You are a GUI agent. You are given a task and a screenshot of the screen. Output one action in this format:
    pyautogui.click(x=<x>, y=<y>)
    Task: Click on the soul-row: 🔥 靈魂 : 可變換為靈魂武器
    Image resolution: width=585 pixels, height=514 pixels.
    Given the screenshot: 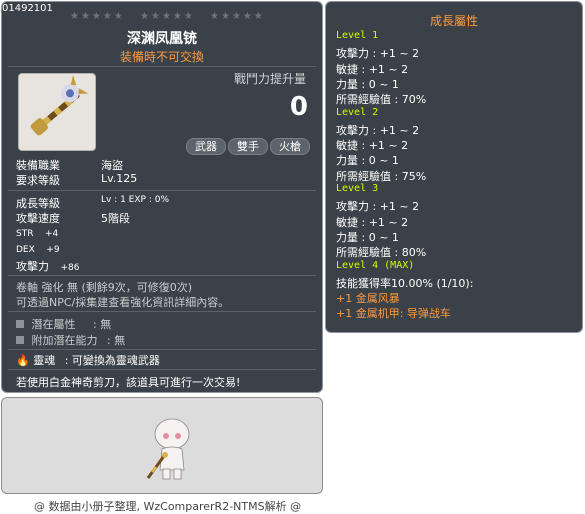 What is the action you would take?
    pyautogui.click(x=88, y=360)
    